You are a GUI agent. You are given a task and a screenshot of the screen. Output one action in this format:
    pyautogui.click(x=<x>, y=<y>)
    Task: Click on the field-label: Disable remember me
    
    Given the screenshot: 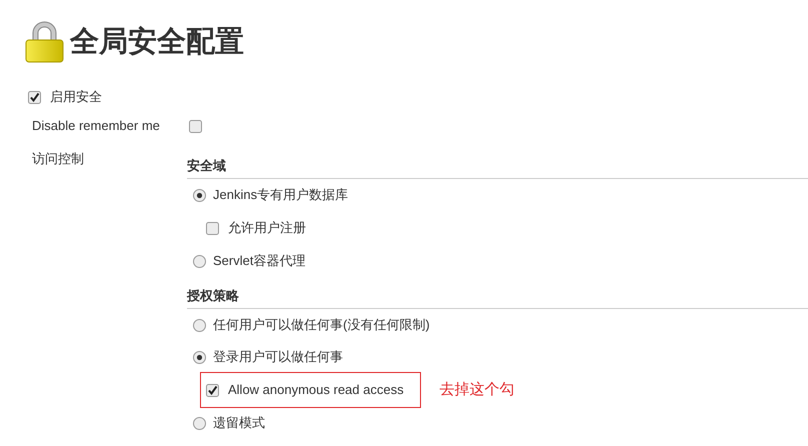 What is the action you would take?
    pyautogui.click(x=96, y=126)
    